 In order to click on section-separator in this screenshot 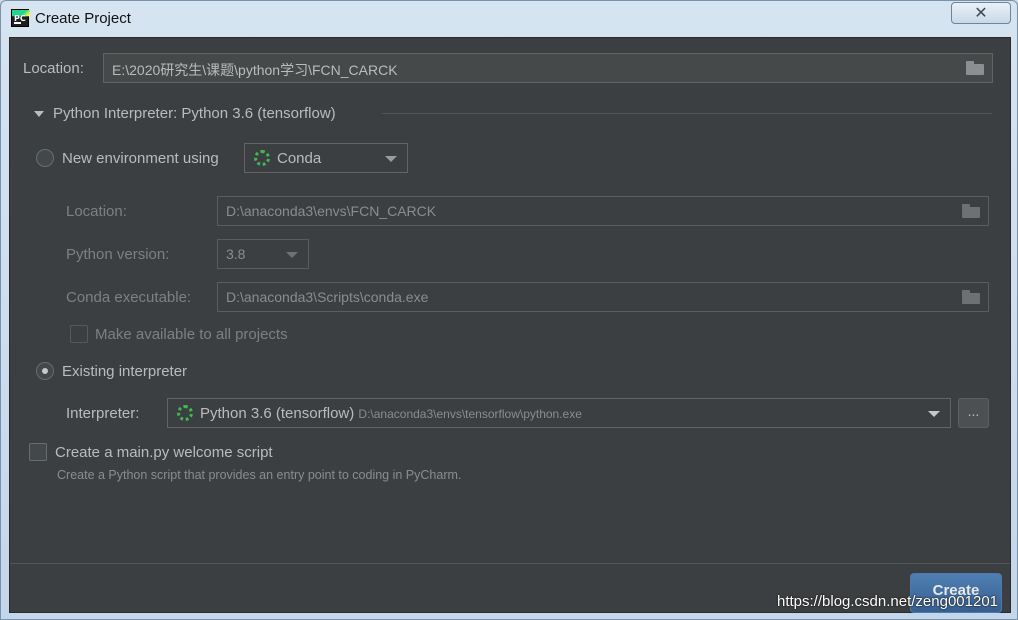, I will do `click(687, 113)`.